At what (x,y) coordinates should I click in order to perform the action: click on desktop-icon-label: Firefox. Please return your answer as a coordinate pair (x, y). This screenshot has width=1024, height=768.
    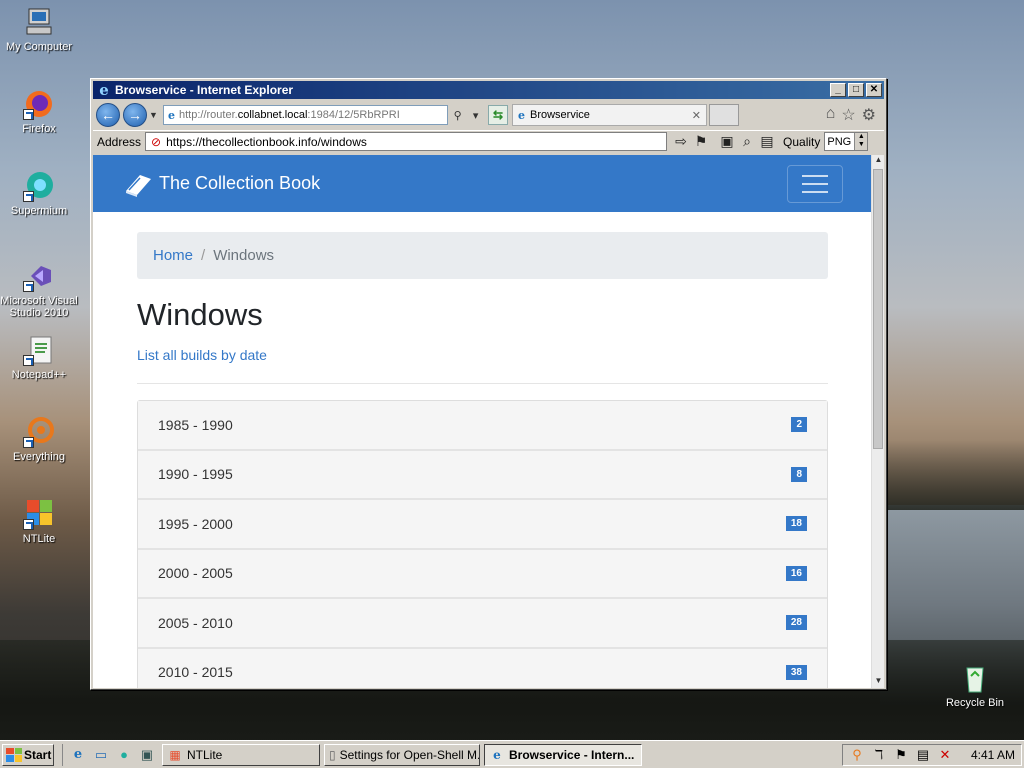
    Looking at the image, I should click on (39, 129).